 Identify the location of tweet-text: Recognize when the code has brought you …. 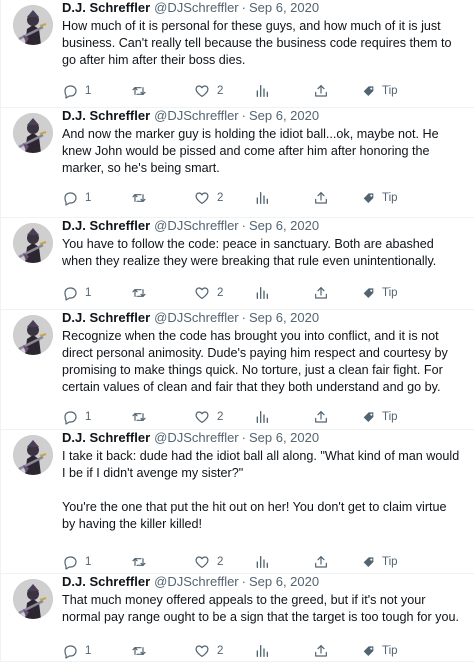
(257, 361).